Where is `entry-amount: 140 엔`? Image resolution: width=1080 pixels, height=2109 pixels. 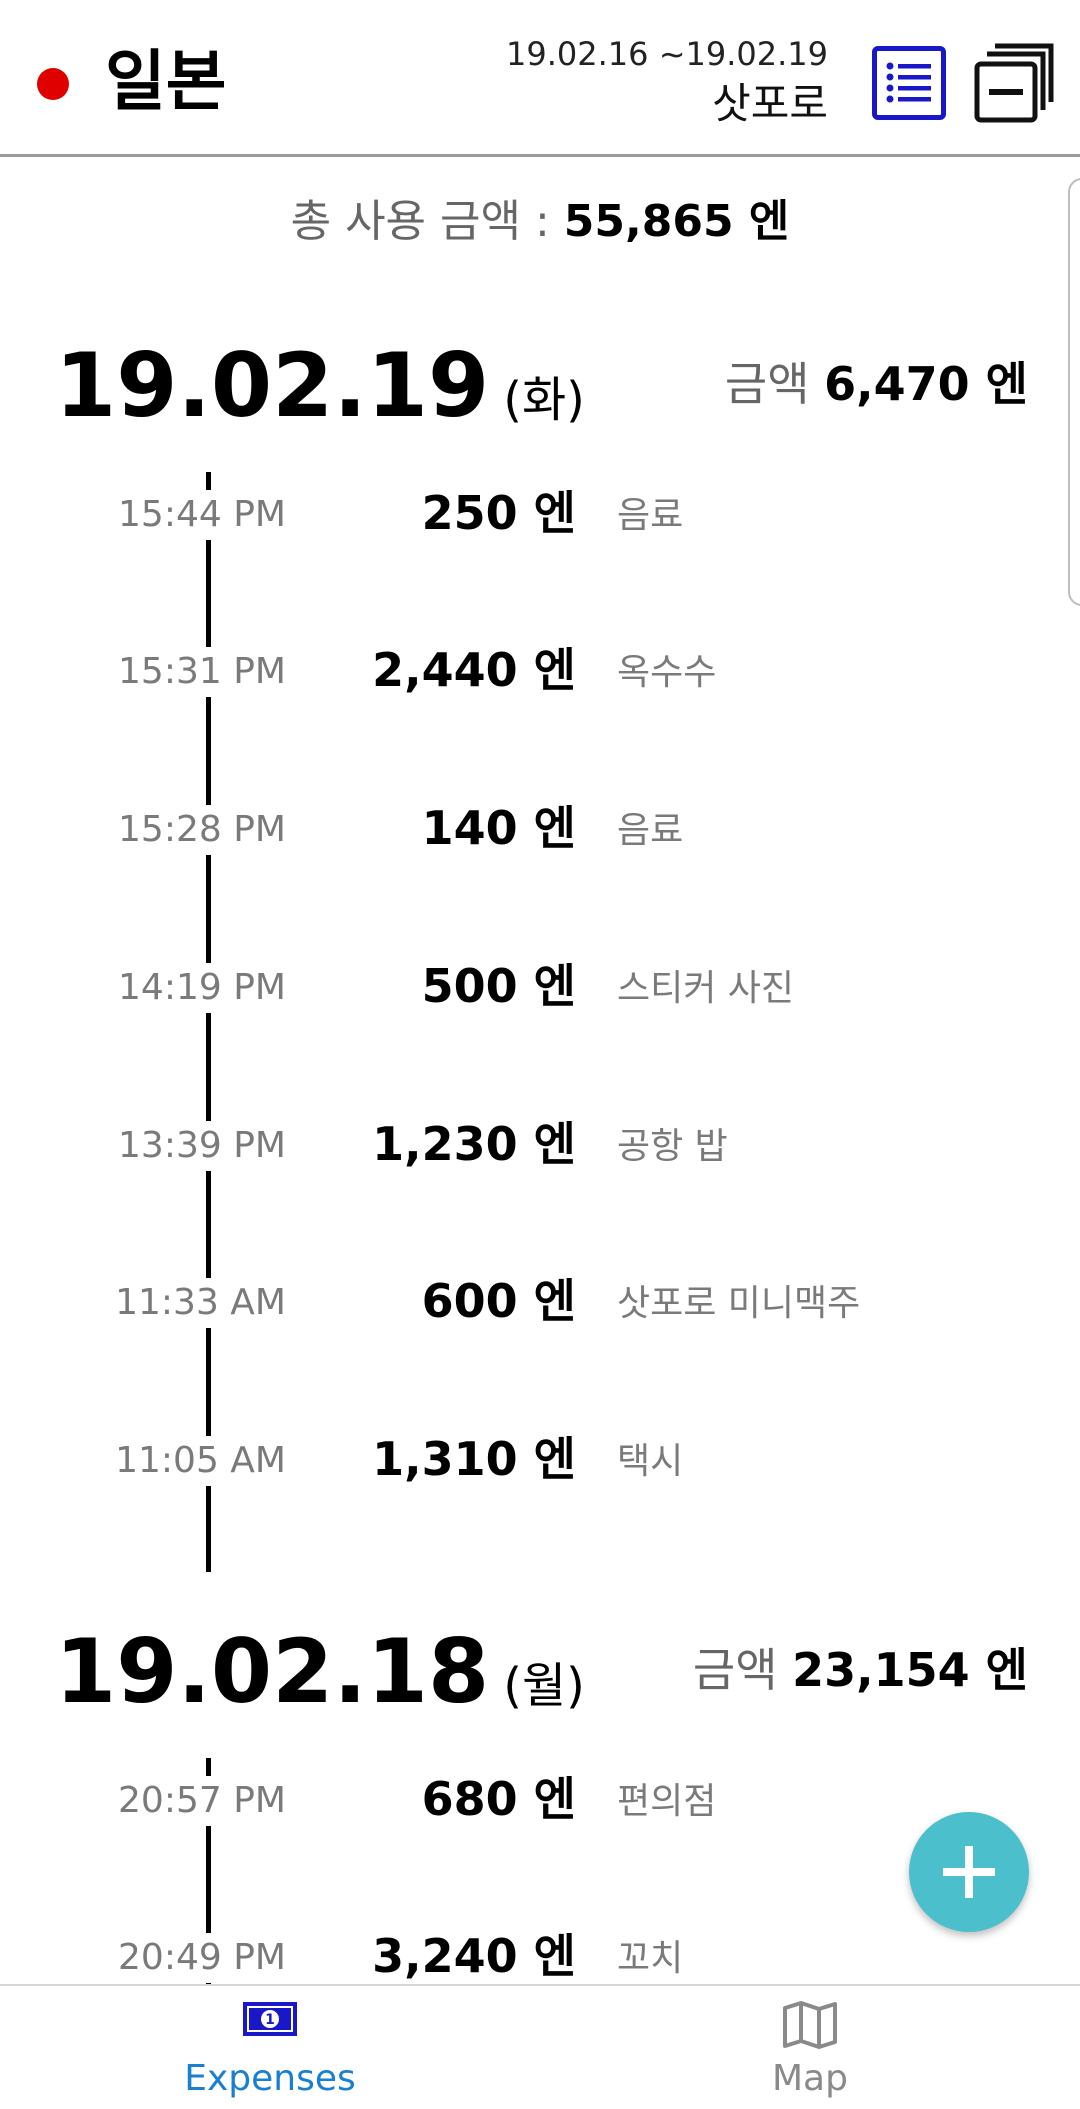
entry-amount: 140 엔 is located at coordinates (498, 828).